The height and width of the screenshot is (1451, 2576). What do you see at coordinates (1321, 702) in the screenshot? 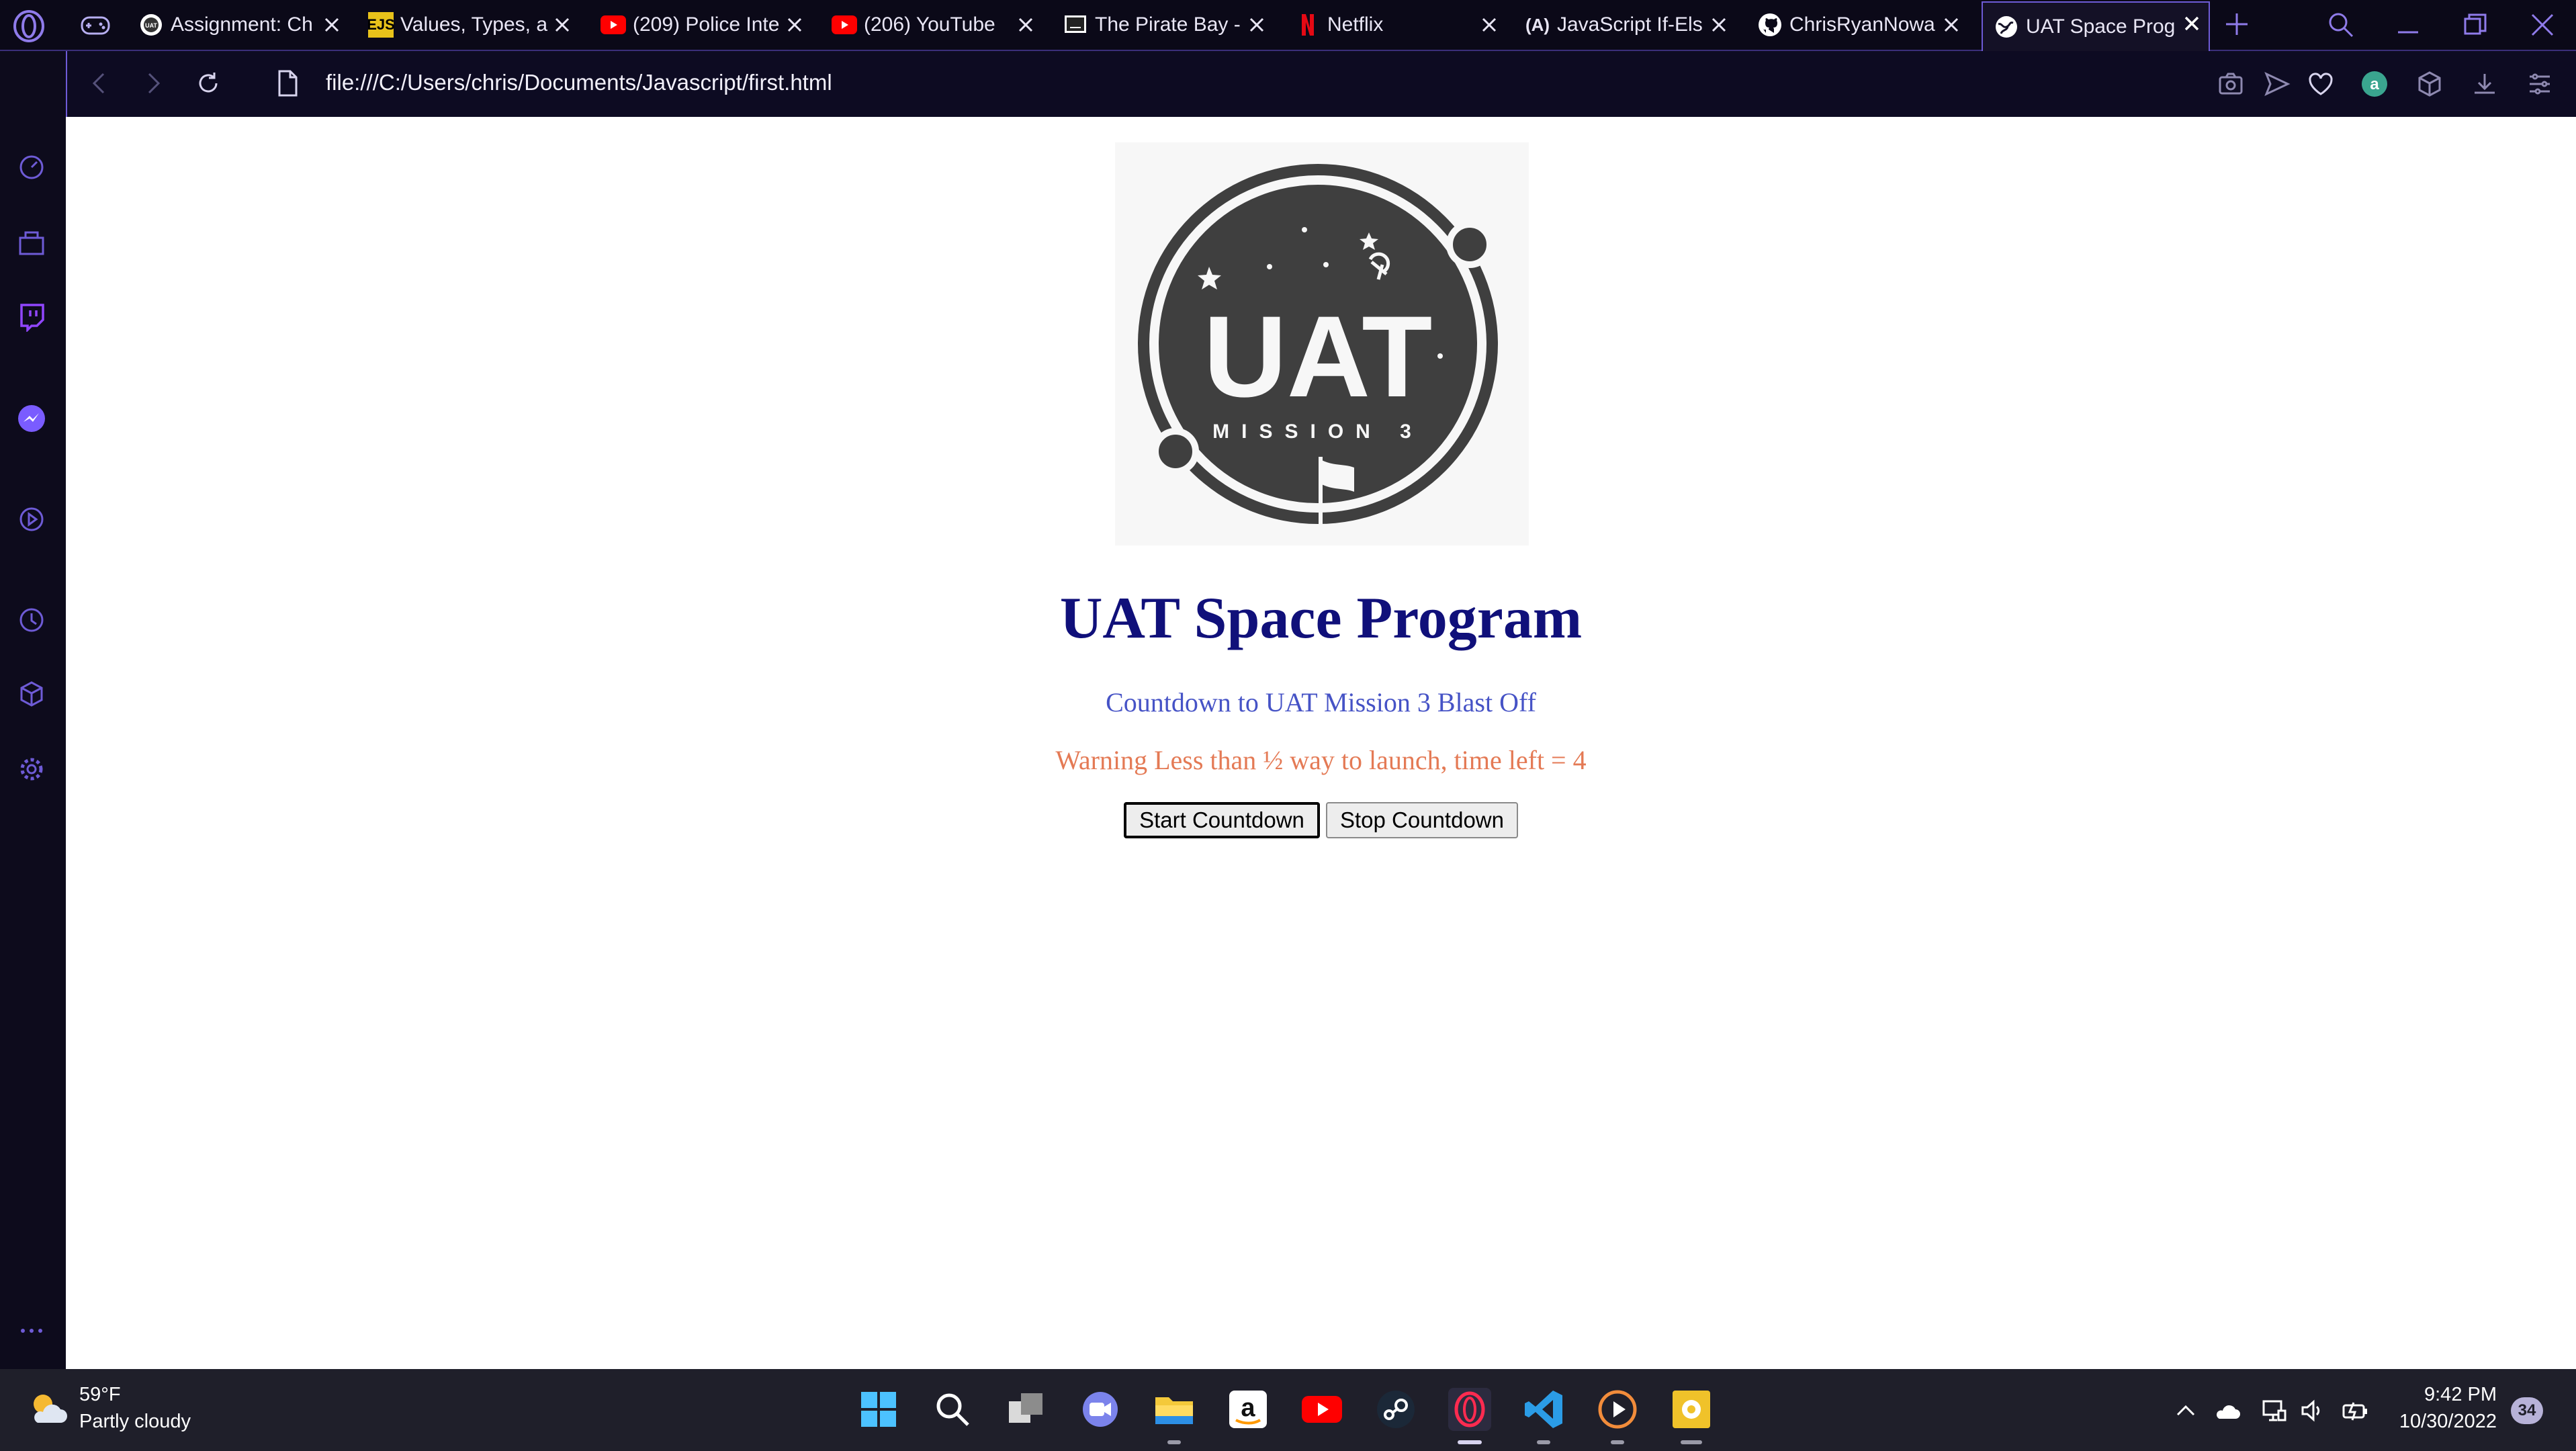
I see `countdown-subtitle: Countdown to UAT Mission 3 Blast Off` at bounding box center [1321, 702].